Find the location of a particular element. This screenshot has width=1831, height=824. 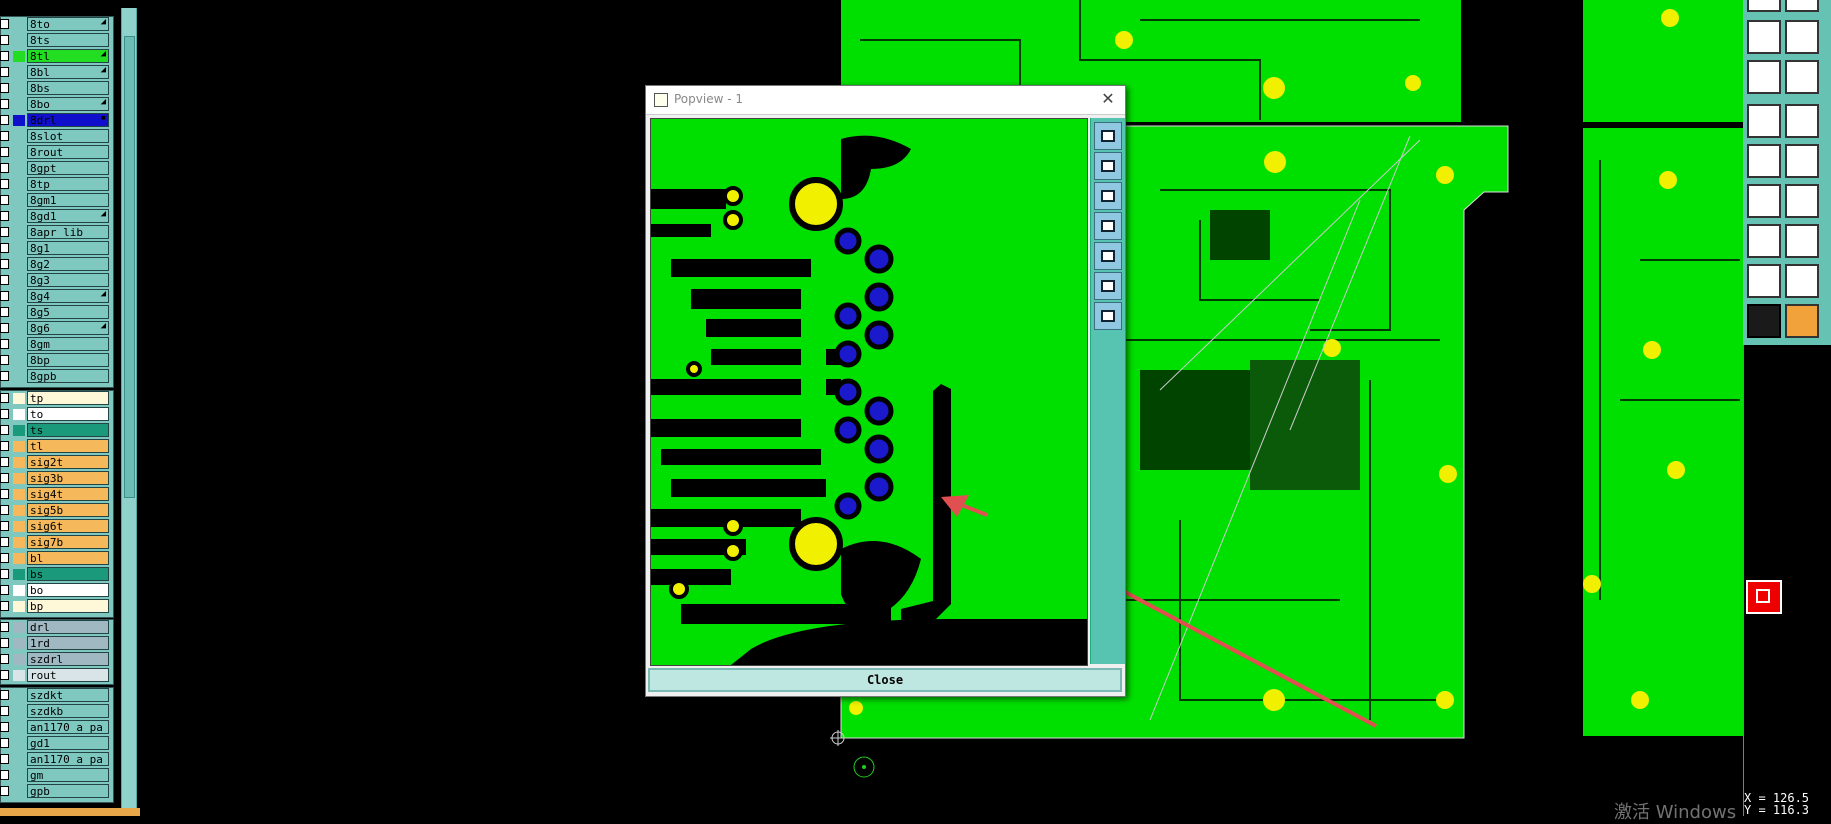

layer-row: 8ts is located at coordinates (56, 40).